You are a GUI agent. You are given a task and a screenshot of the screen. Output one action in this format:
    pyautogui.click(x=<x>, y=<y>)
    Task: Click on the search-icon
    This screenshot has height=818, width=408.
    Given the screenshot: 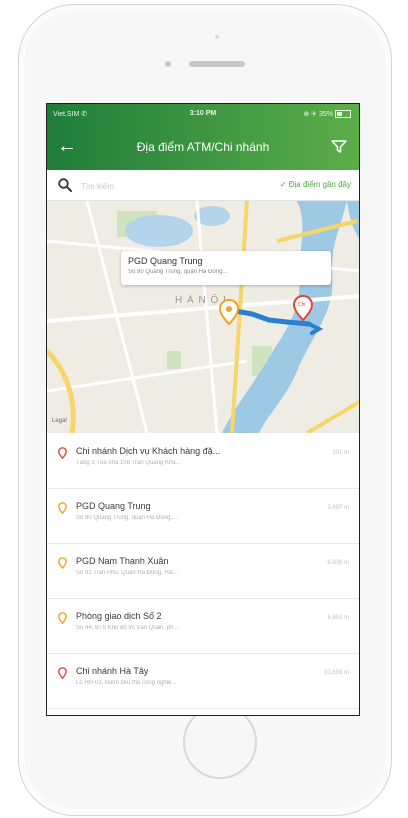 What is the action you would take?
    pyautogui.click(x=65, y=185)
    